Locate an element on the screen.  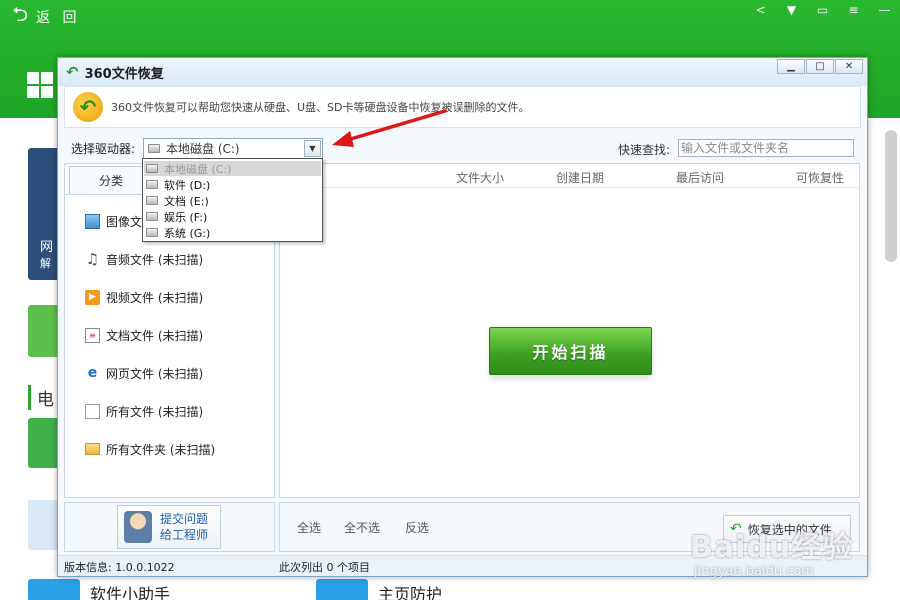
watermark-url: jingyan.baidu.com is located at coordinates (754, 571).